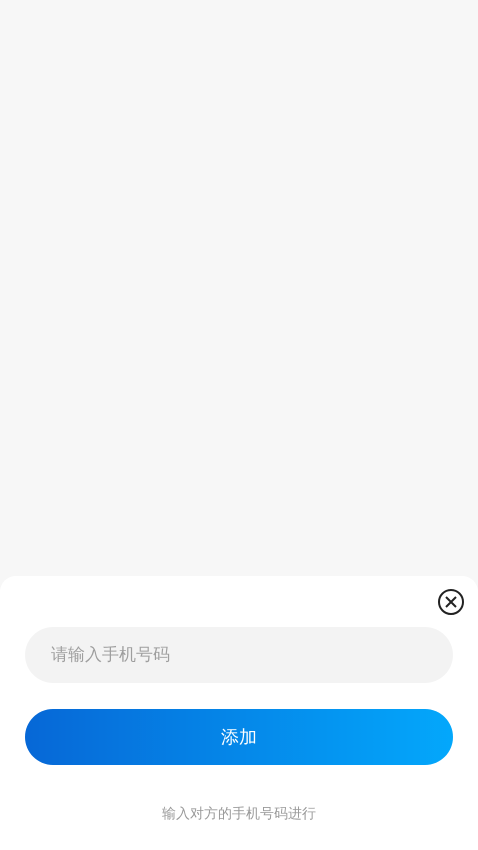 The image size is (478, 850). I want to click on close-button, so click(451, 602).